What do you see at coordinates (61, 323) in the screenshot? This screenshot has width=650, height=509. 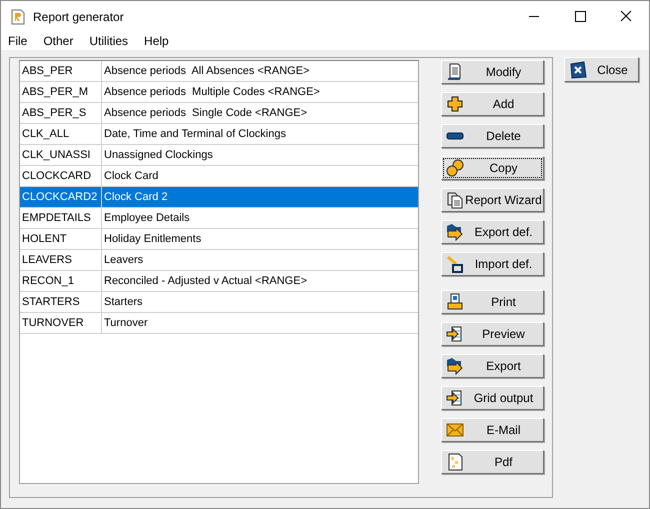 I see `table-cell: TURNOVER` at bounding box center [61, 323].